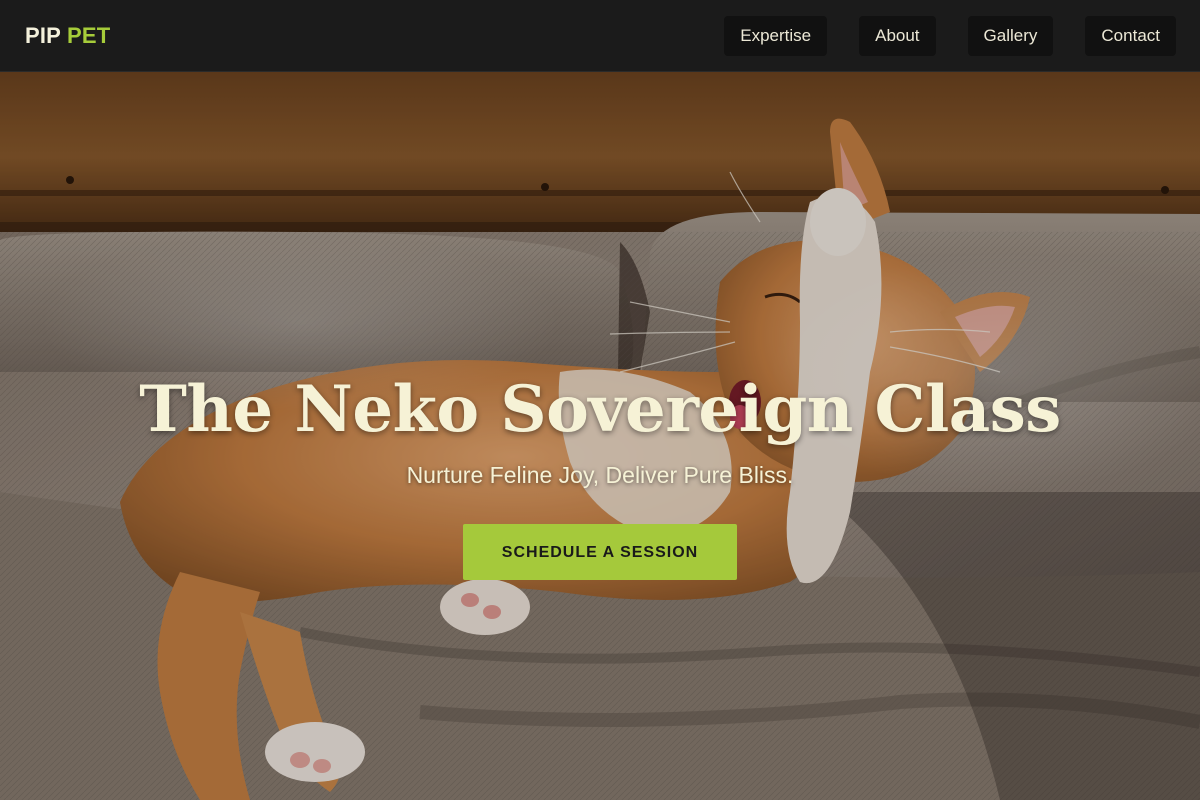 This screenshot has width=1200, height=800. What do you see at coordinates (950, 36) in the screenshot?
I see `main-nav: Expertise About Gallery Contact` at bounding box center [950, 36].